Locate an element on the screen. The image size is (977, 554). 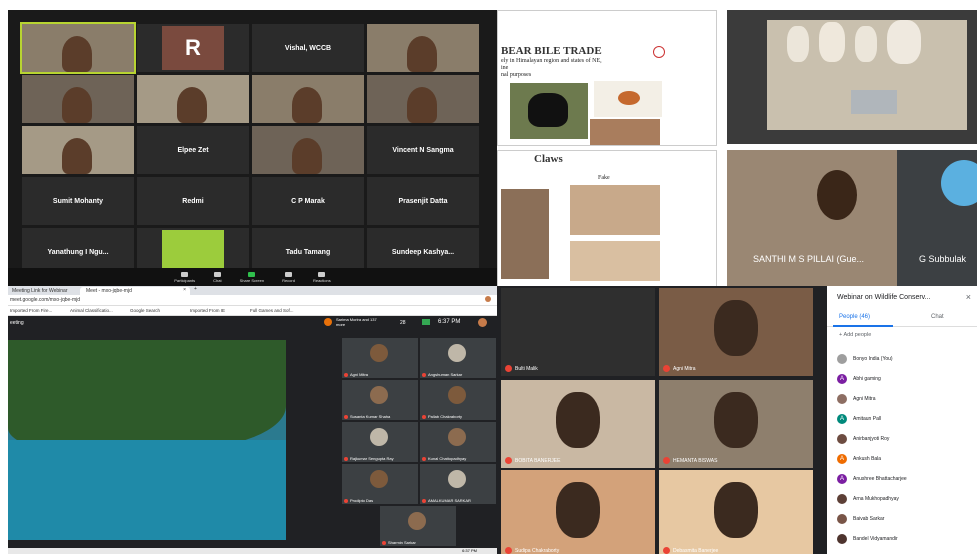
bookmark-item: Google Search is located at coordinates (145, 310).